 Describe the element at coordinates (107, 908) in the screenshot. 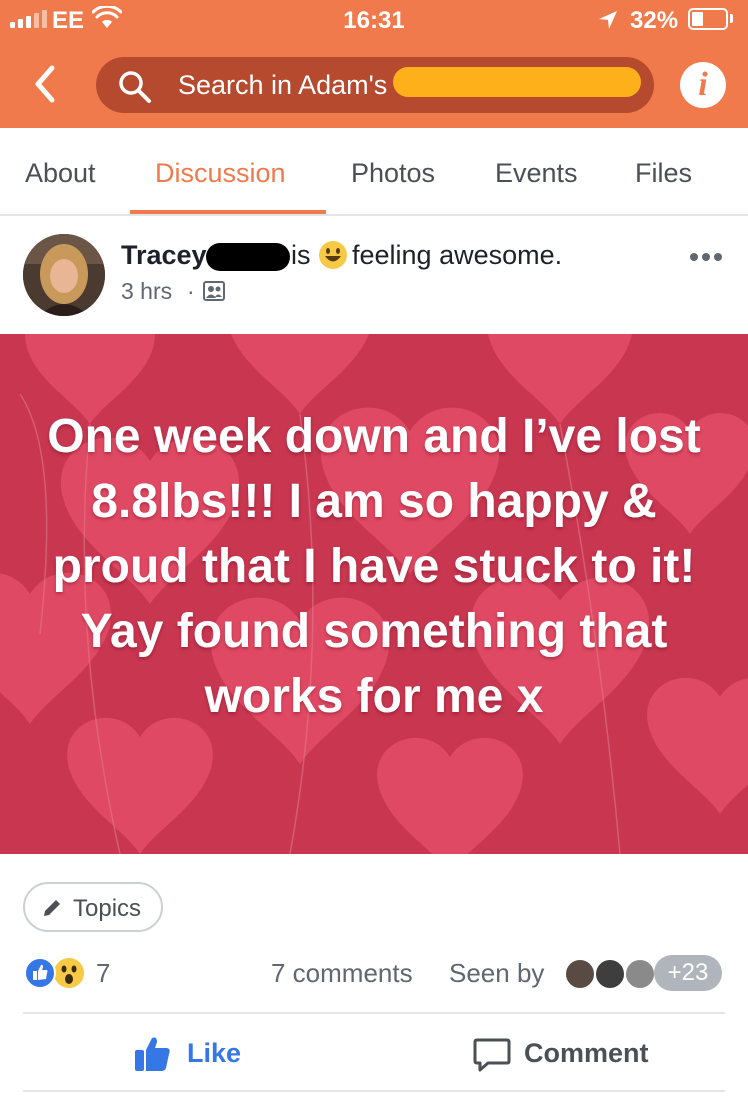

I see `topics-label: Topics` at that location.